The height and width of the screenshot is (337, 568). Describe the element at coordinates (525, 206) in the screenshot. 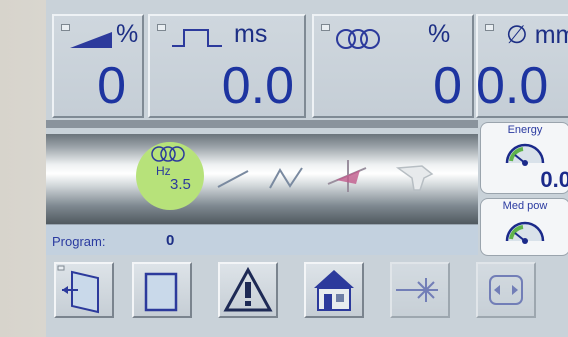

I see `medpow-label: Med pow` at that location.